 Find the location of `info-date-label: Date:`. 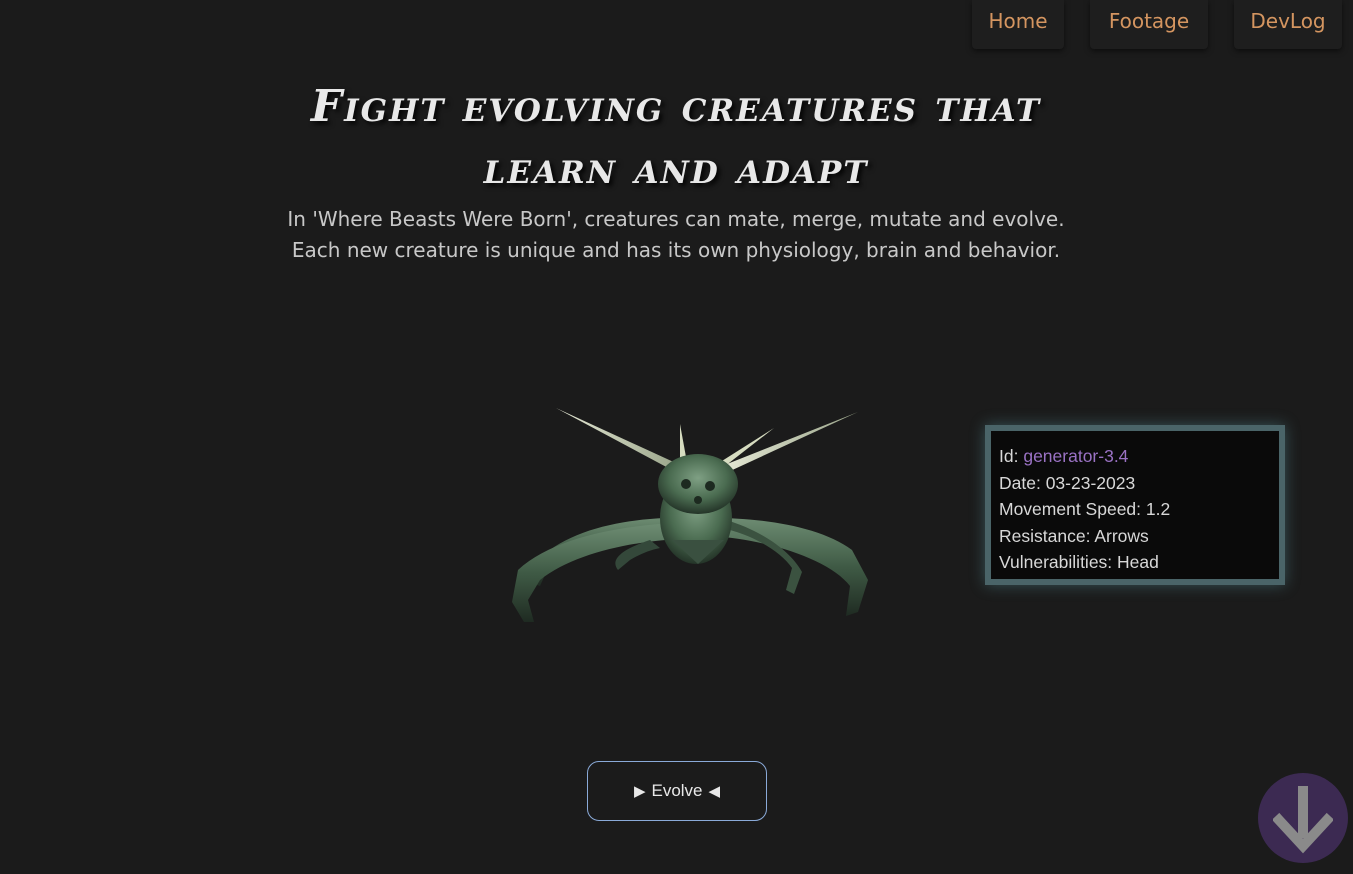

info-date-label: Date: is located at coordinates (1020, 482).